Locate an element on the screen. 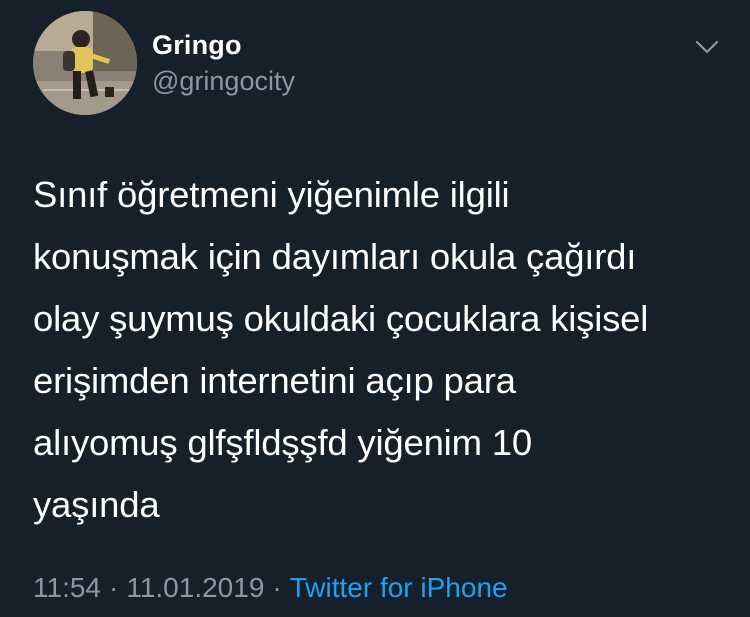  tweet-meta: 11:54 · 11.01.2019 · Twitter for iPhone is located at coordinates (270, 588).